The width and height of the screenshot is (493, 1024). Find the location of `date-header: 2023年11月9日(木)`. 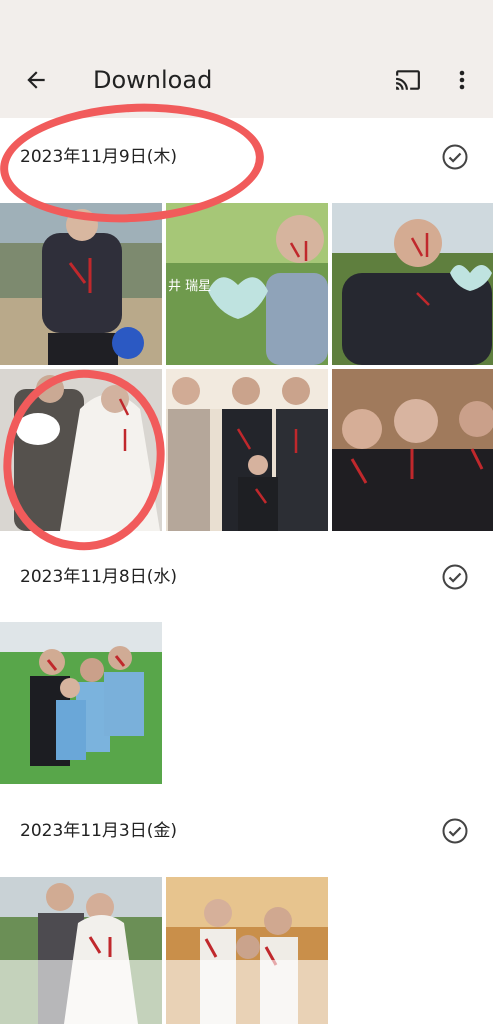

date-header: 2023年11月9日(木) is located at coordinates (246, 157).